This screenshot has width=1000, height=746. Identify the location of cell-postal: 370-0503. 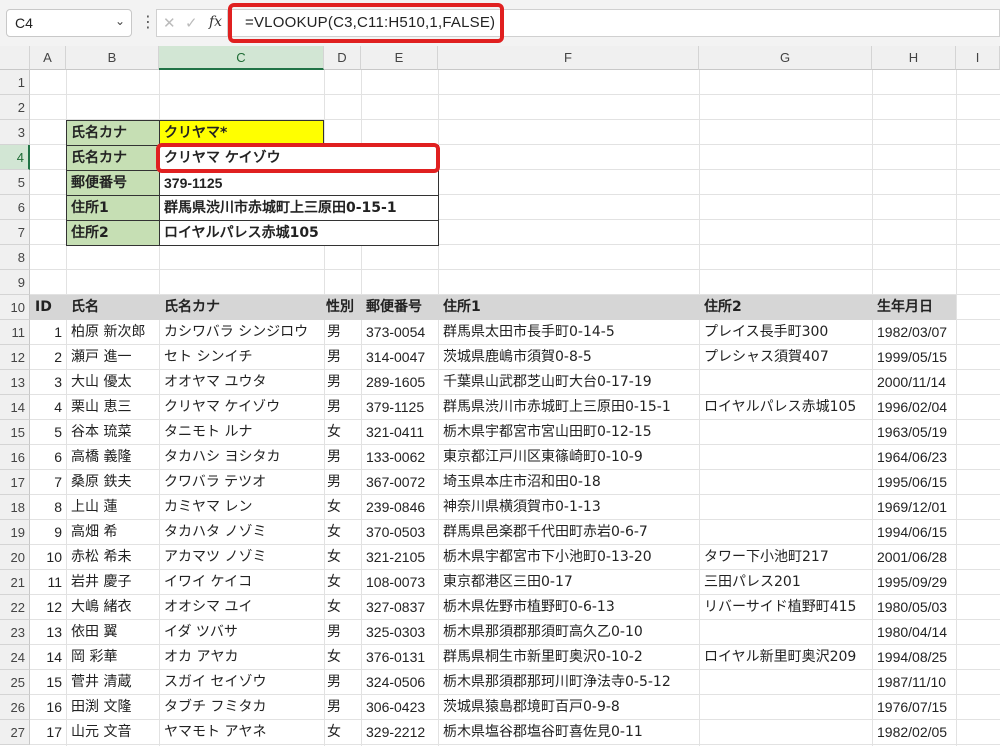
(399, 532).